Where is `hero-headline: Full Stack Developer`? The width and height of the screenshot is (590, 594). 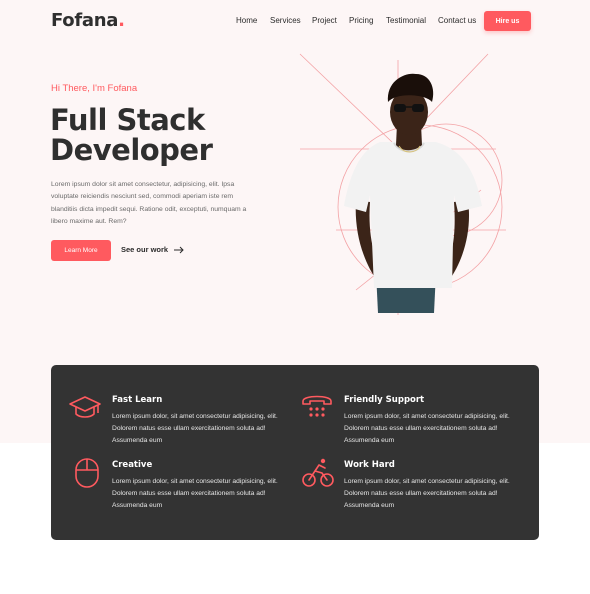 hero-headline: Full Stack Developer is located at coordinates (160, 135).